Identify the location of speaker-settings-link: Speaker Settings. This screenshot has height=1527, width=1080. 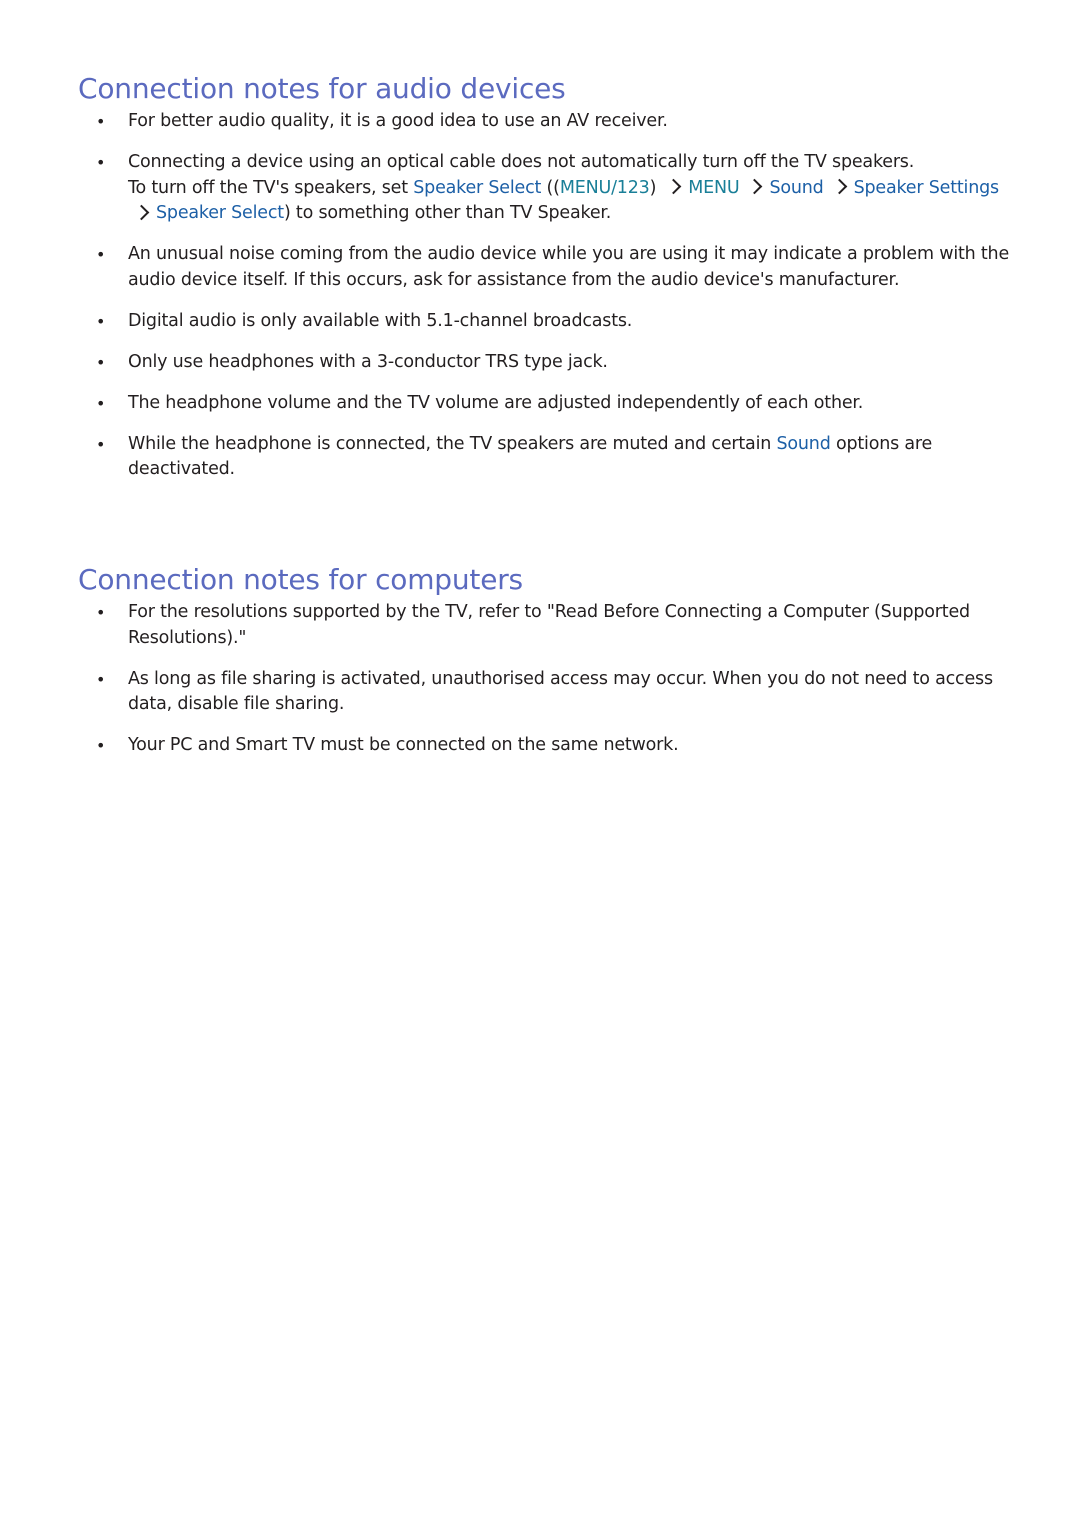
(927, 188).